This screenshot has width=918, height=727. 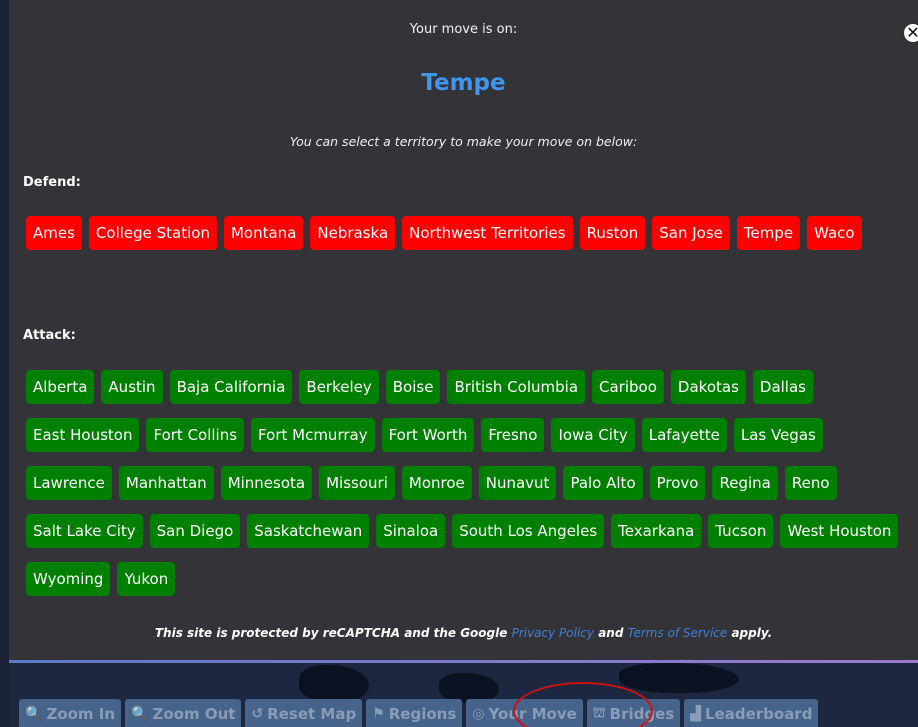 I want to click on attack-territory-provo: Provo, so click(x=677, y=483).